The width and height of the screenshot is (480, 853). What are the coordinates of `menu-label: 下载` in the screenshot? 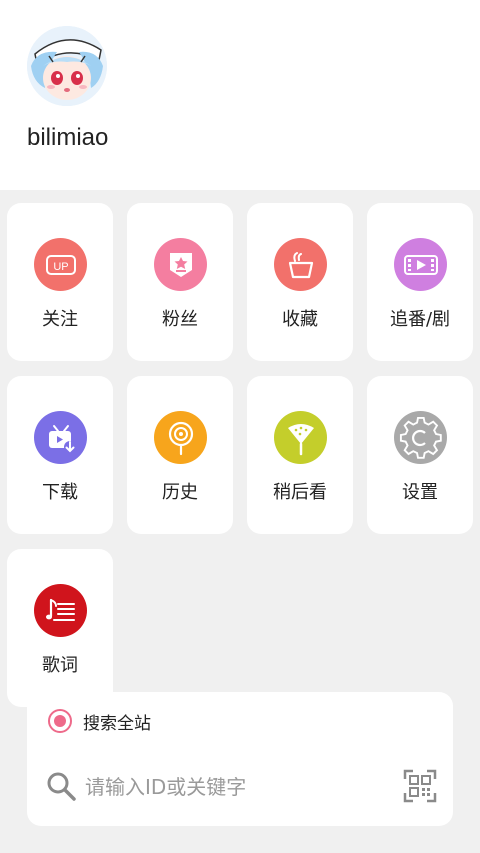 It's located at (60, 492).